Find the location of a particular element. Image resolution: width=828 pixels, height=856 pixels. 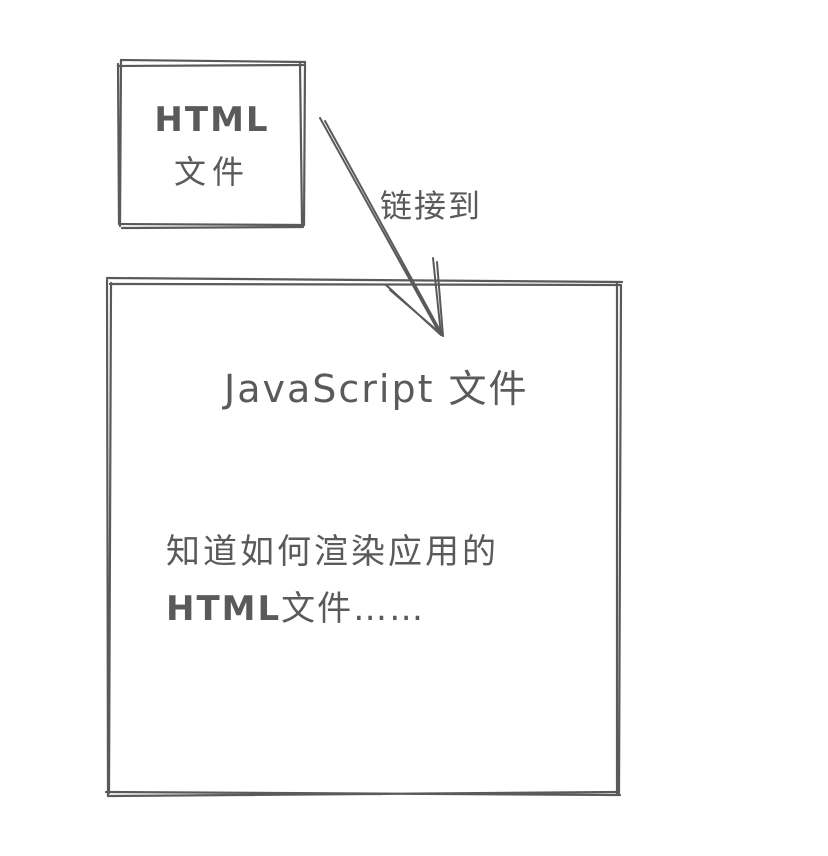

html-file-title: HTML is located at coordinates (212, 120).